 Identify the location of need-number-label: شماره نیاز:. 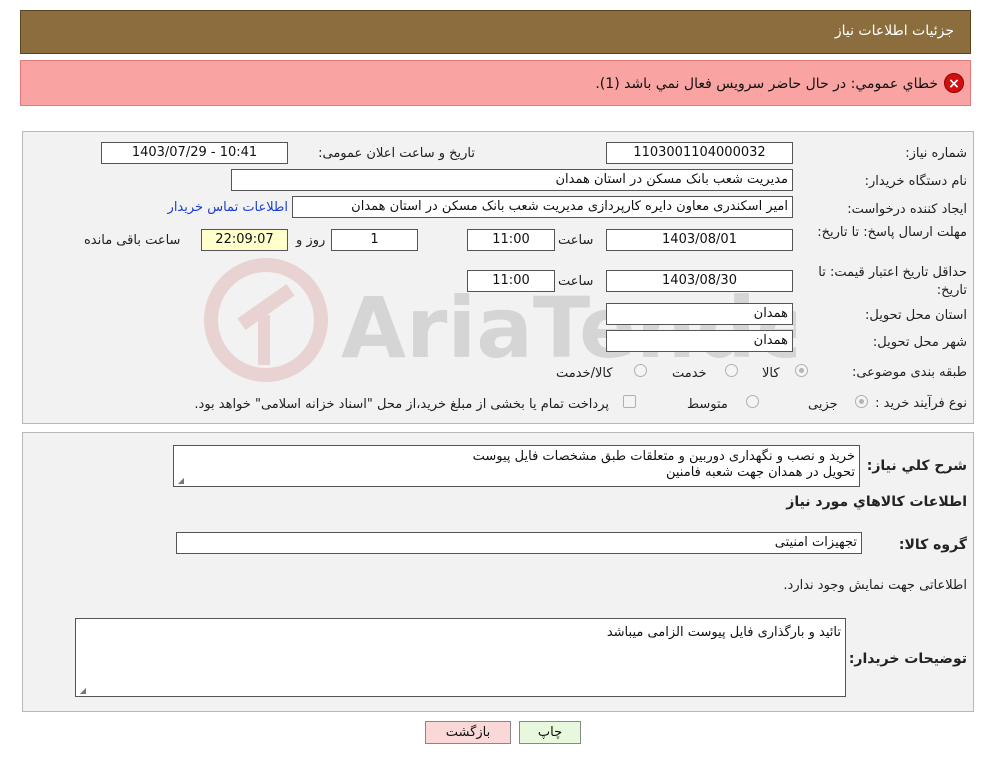
(936, 153).